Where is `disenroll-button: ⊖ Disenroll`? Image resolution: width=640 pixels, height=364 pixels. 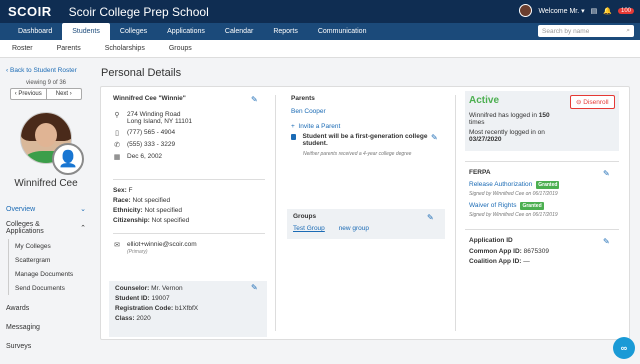
disenroll-button: ⊖ Disenroll is located at coordinates (592, 102).